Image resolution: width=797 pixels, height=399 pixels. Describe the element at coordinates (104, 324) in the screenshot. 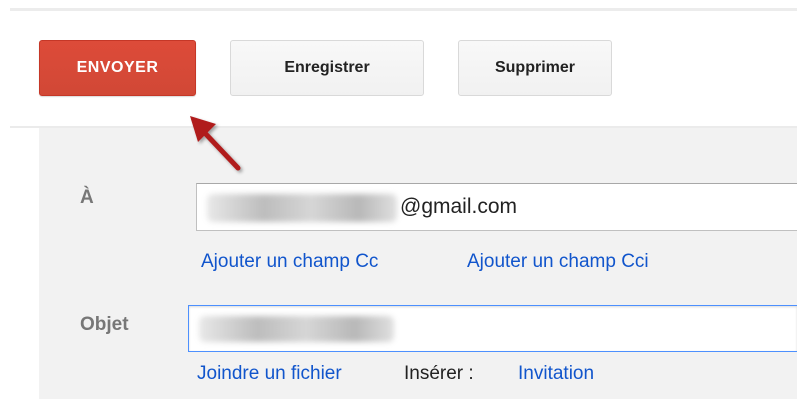

I see `subject-label: Objet` at that location.